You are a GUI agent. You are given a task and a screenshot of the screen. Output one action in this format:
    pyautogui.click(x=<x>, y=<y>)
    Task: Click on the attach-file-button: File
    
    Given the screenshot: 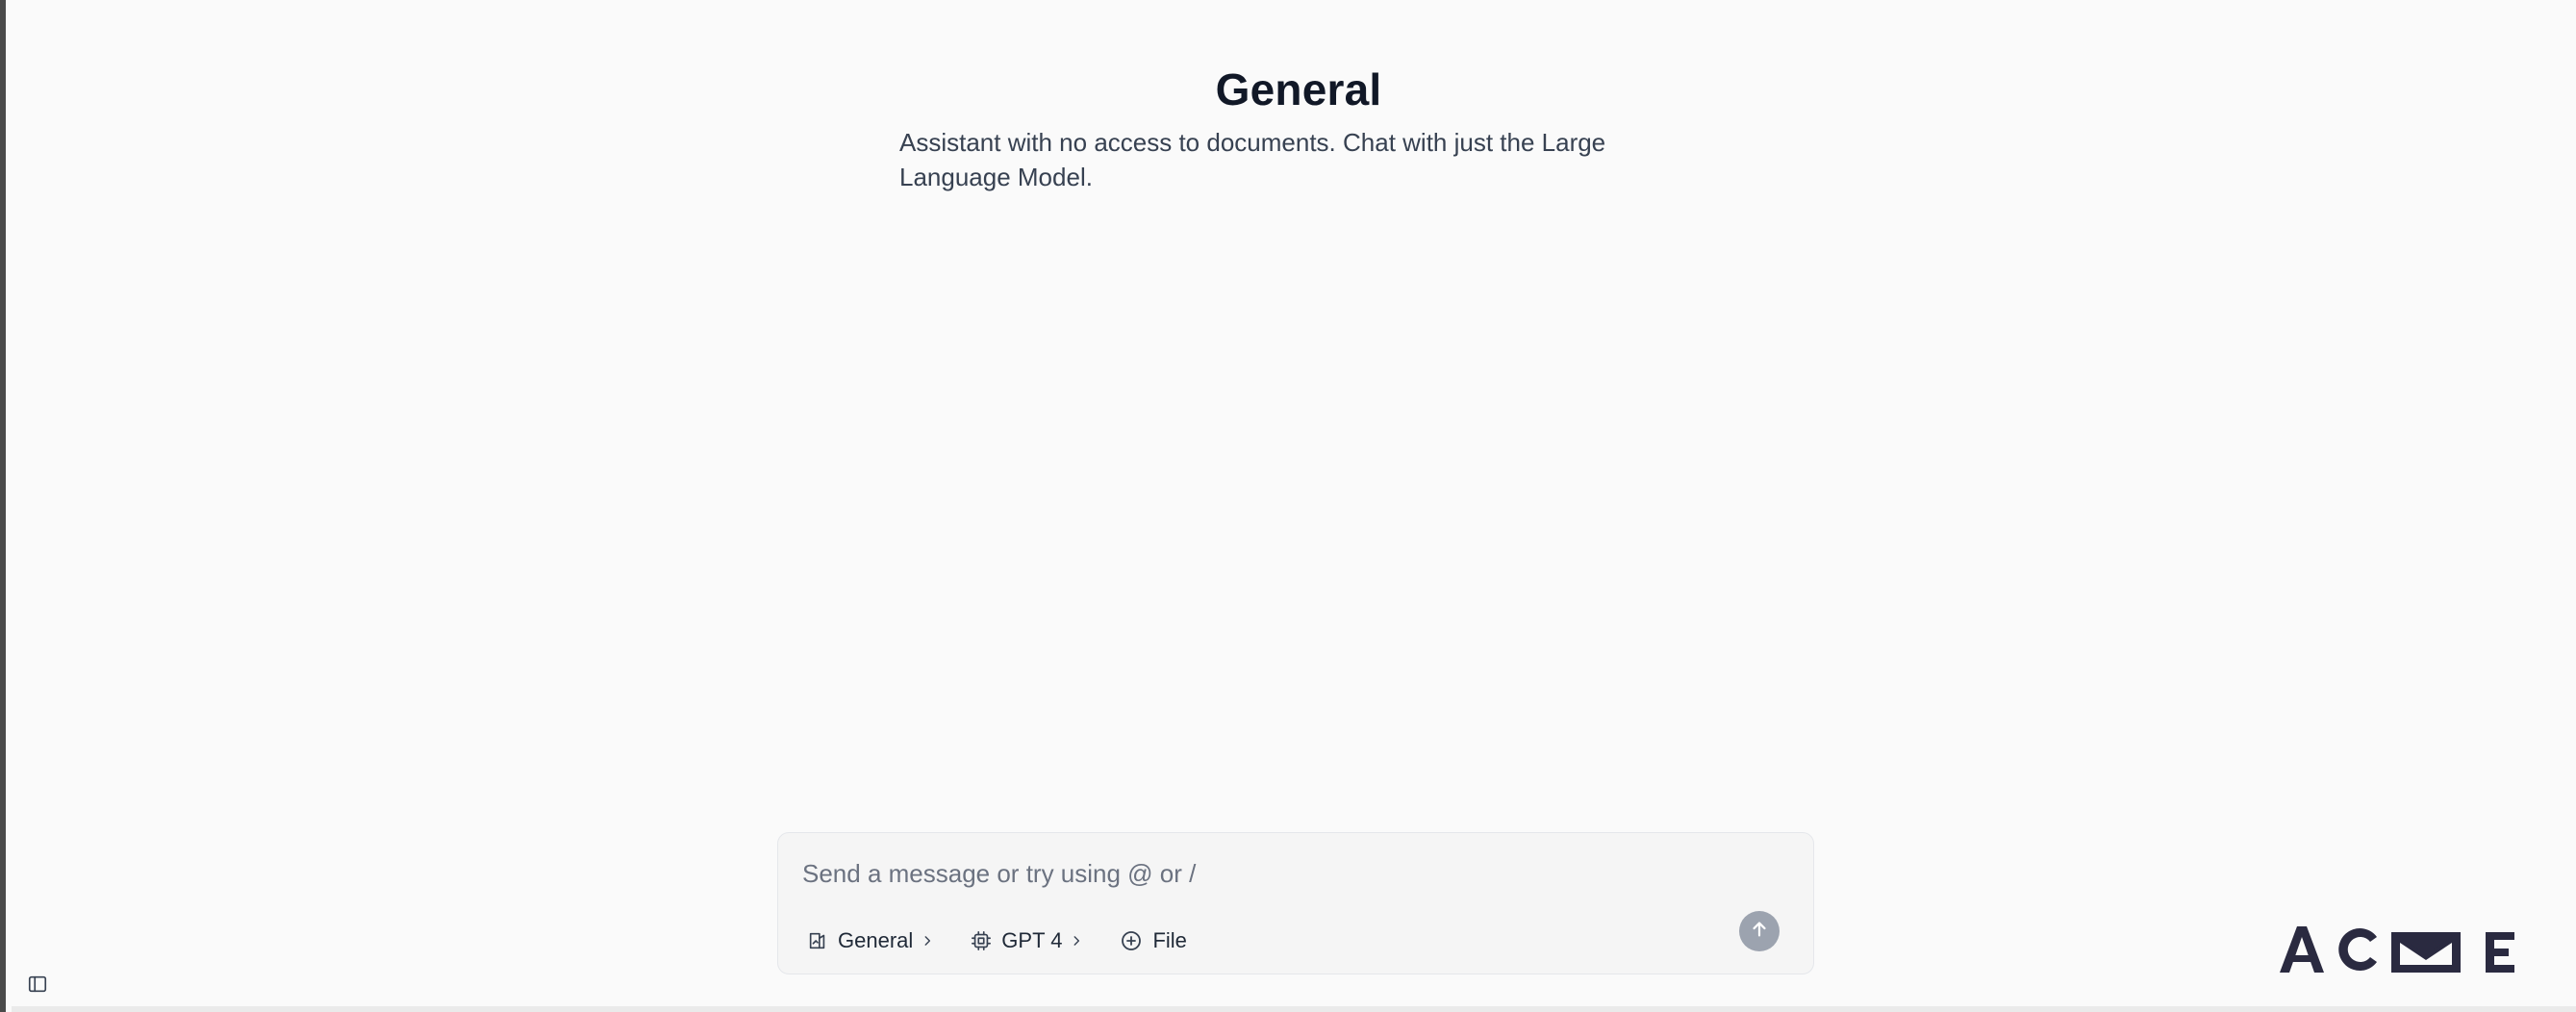 What is the action you would take?
    pyautogui.click(x=1153, y=940)
    